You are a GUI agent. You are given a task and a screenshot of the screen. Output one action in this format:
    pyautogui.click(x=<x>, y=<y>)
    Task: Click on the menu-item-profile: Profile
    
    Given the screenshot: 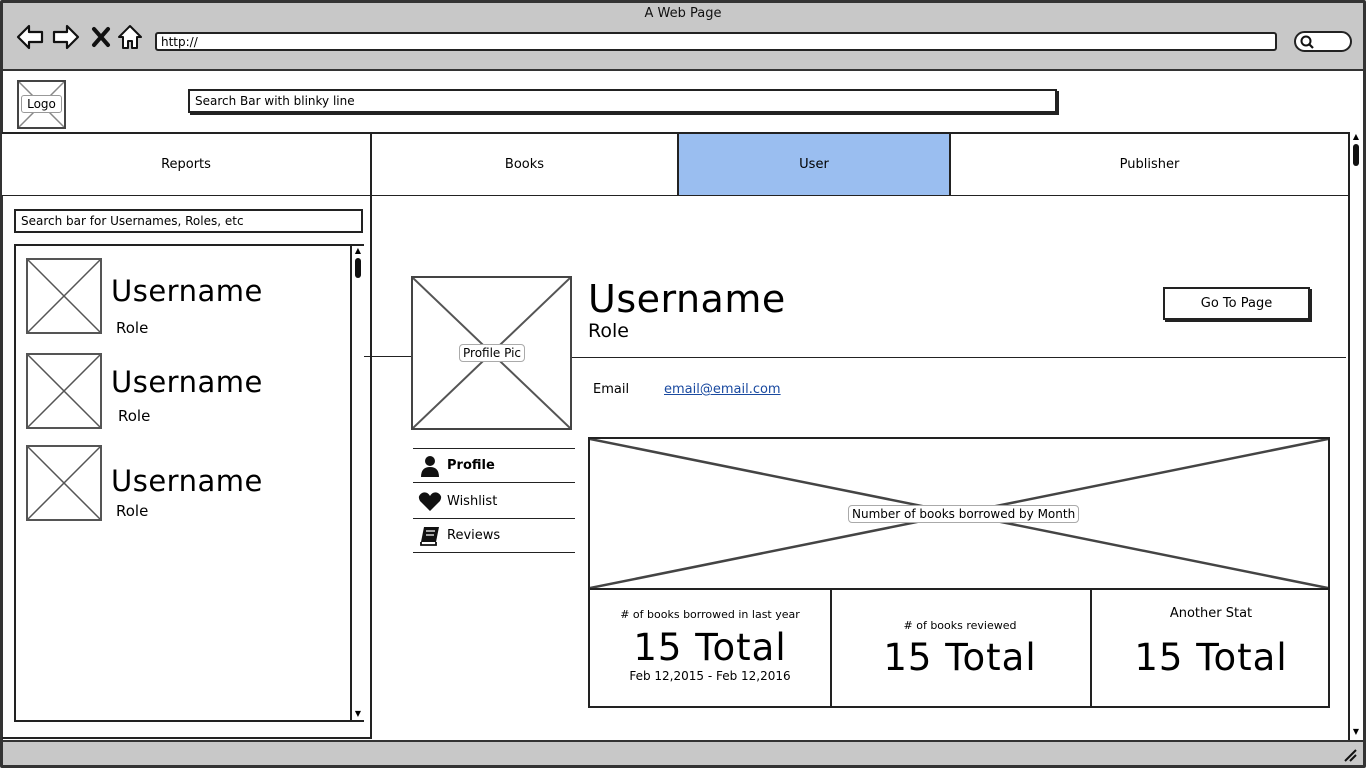 What is the action you would take?
    pyautogui.click(x=494, y=466)
    